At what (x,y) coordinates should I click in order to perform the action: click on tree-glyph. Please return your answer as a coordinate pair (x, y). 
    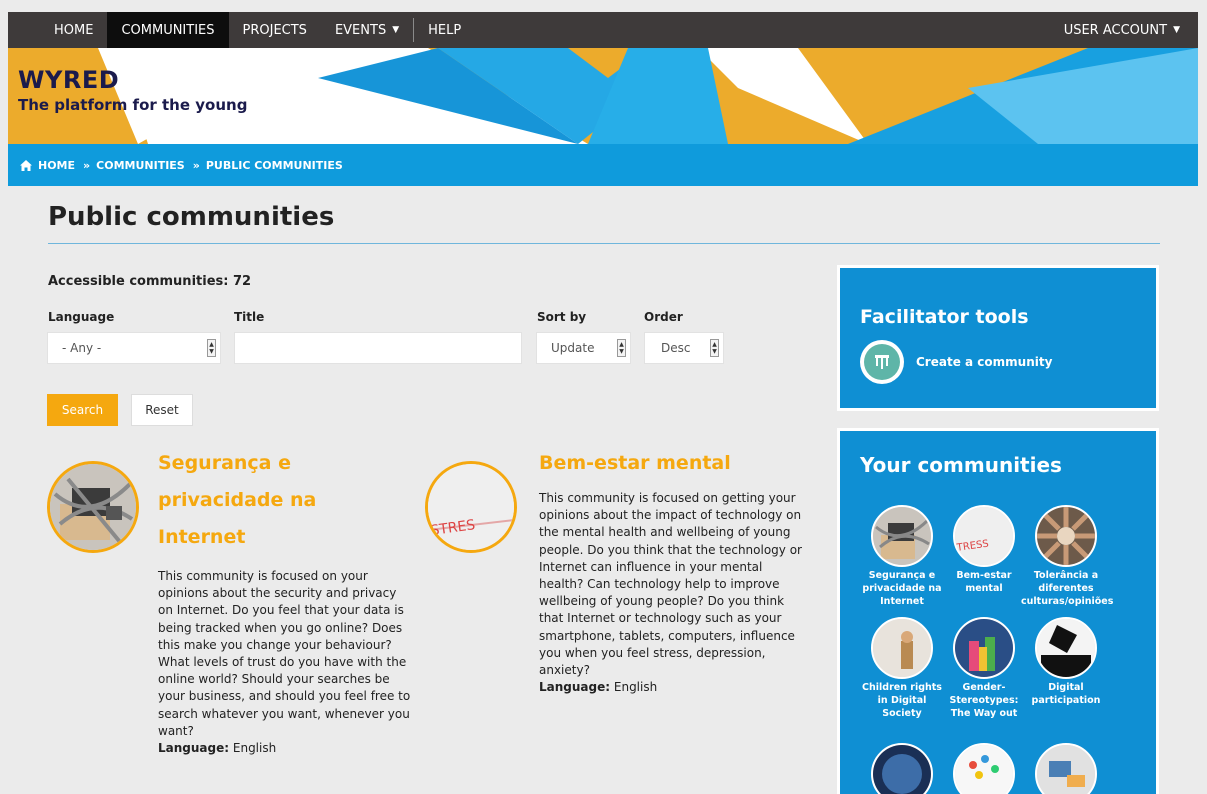
    Looking at the image, I should click on (882, 362).